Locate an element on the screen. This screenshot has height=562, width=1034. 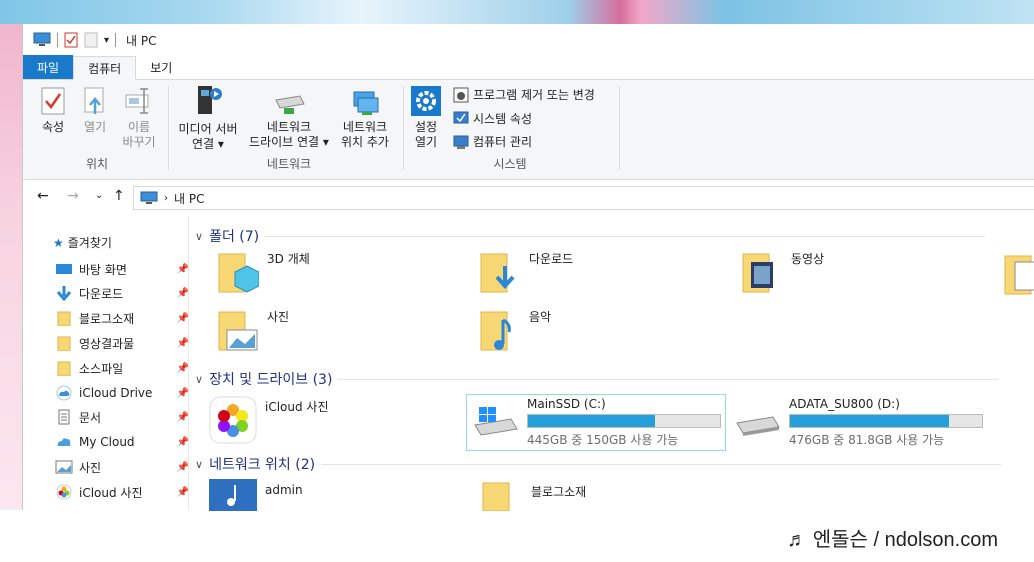
drive-d: ADATA_SU800 (D:) 476GB 중 81.8GB 사용 가능 is located at coordinates (858, 422).